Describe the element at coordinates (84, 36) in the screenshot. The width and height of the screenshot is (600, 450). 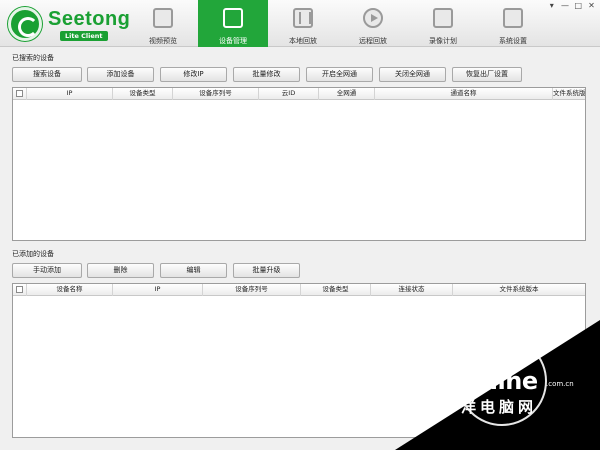
I see `brand-badge: Lite Client` at that location.